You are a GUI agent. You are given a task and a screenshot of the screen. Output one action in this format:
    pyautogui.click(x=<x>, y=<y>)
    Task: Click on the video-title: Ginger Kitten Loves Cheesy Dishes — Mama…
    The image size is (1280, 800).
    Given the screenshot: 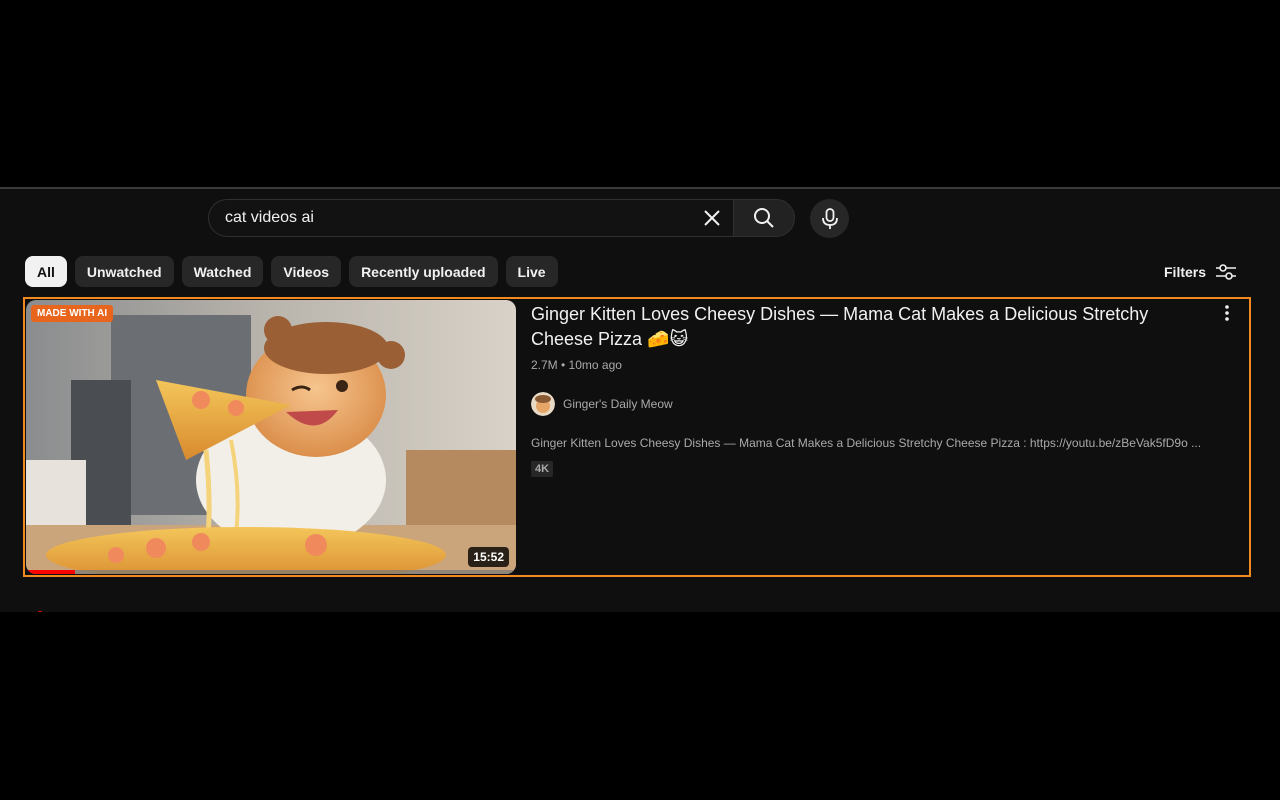 What is the action you would take?
    pyautogui.click(x=871, y=327)
    